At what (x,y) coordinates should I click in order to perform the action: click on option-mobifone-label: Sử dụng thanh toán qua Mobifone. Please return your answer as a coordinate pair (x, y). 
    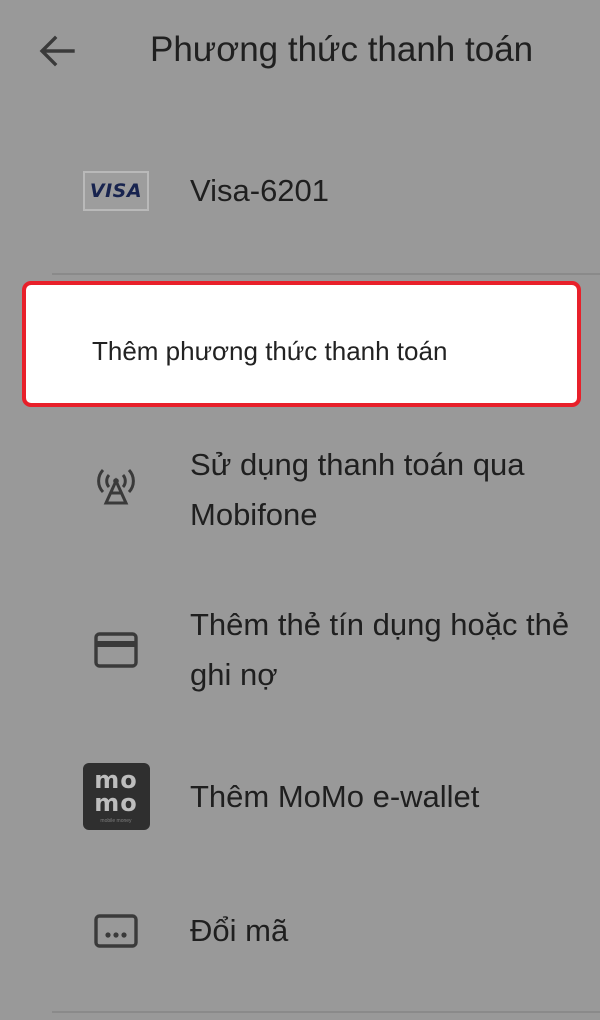
    Looking at the image, I should click on (357, 489).